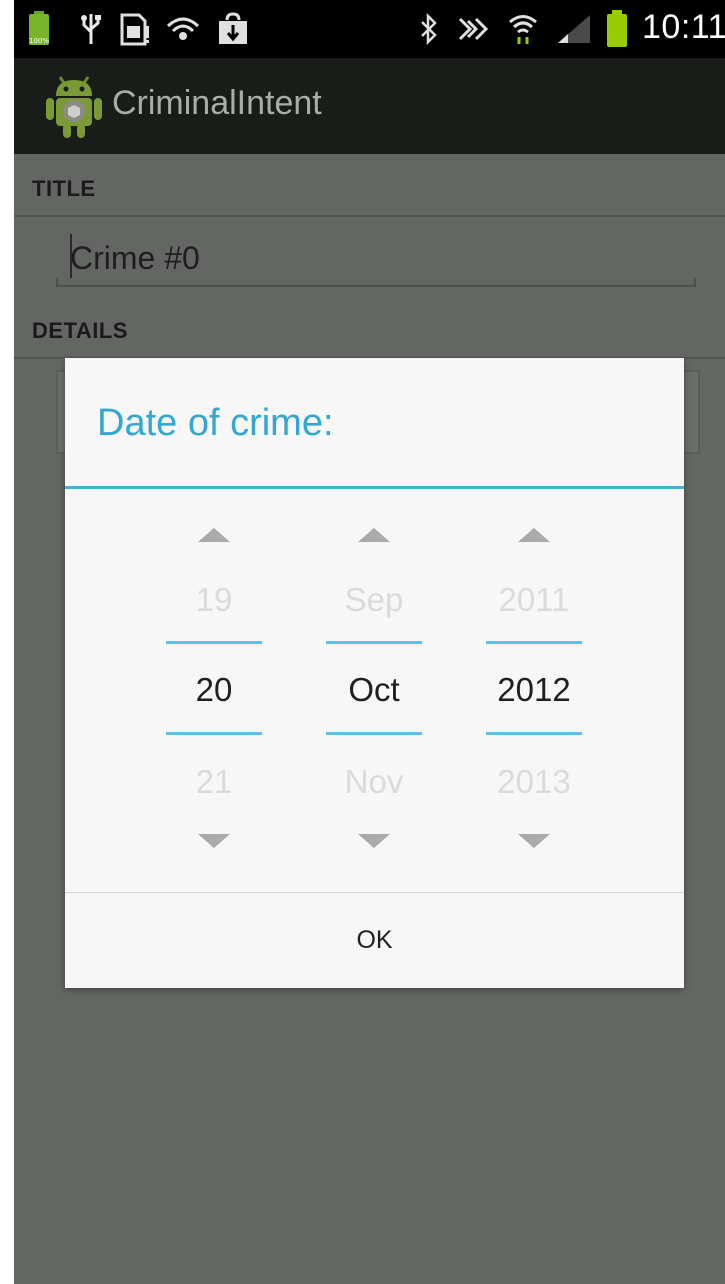  I want to click on sd-card-icon, so click(135, 29).